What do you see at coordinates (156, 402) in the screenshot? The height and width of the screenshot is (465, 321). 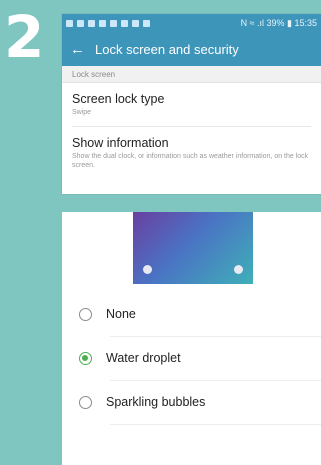 I see `option-label: Sparkling bubbles` at bounding box center [156, 402].